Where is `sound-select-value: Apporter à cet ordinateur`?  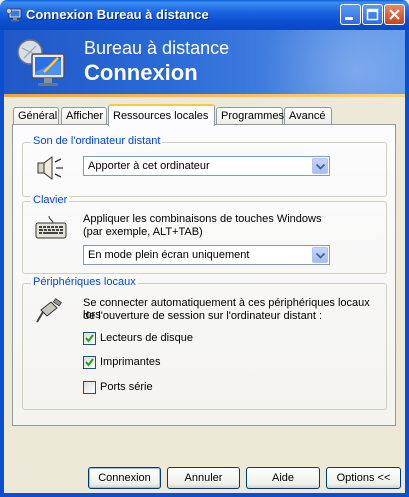
sound-select-value: Apporter à cet ordinateur is located at coordinates (149, 166).